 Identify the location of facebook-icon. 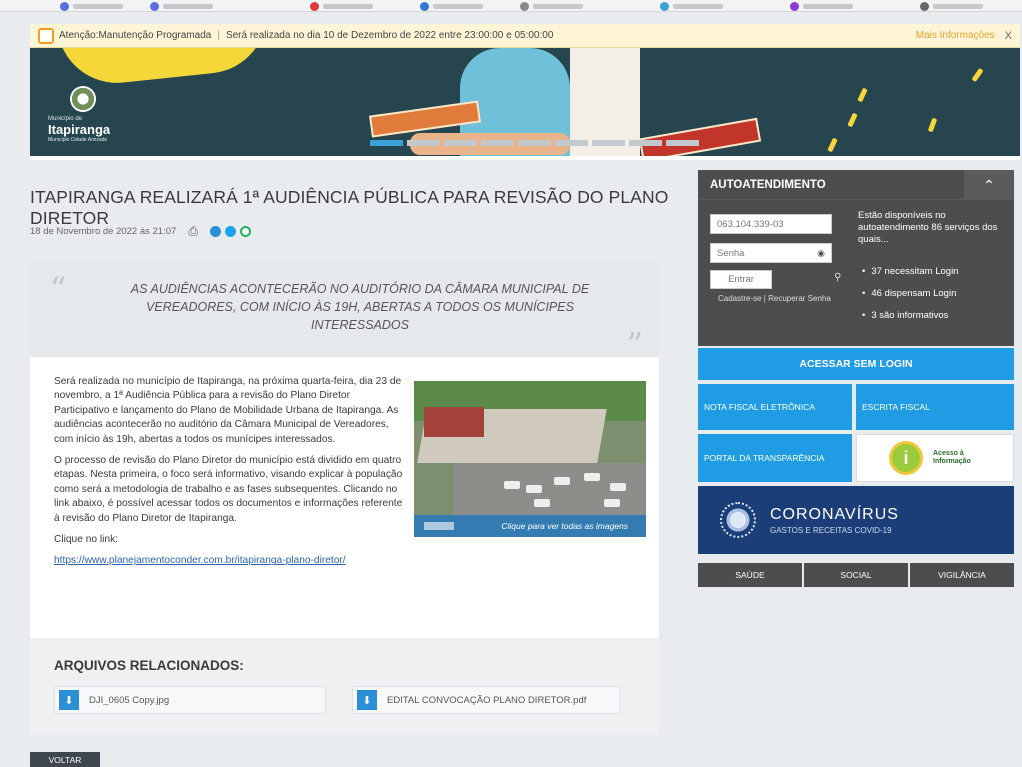
(215, 231).